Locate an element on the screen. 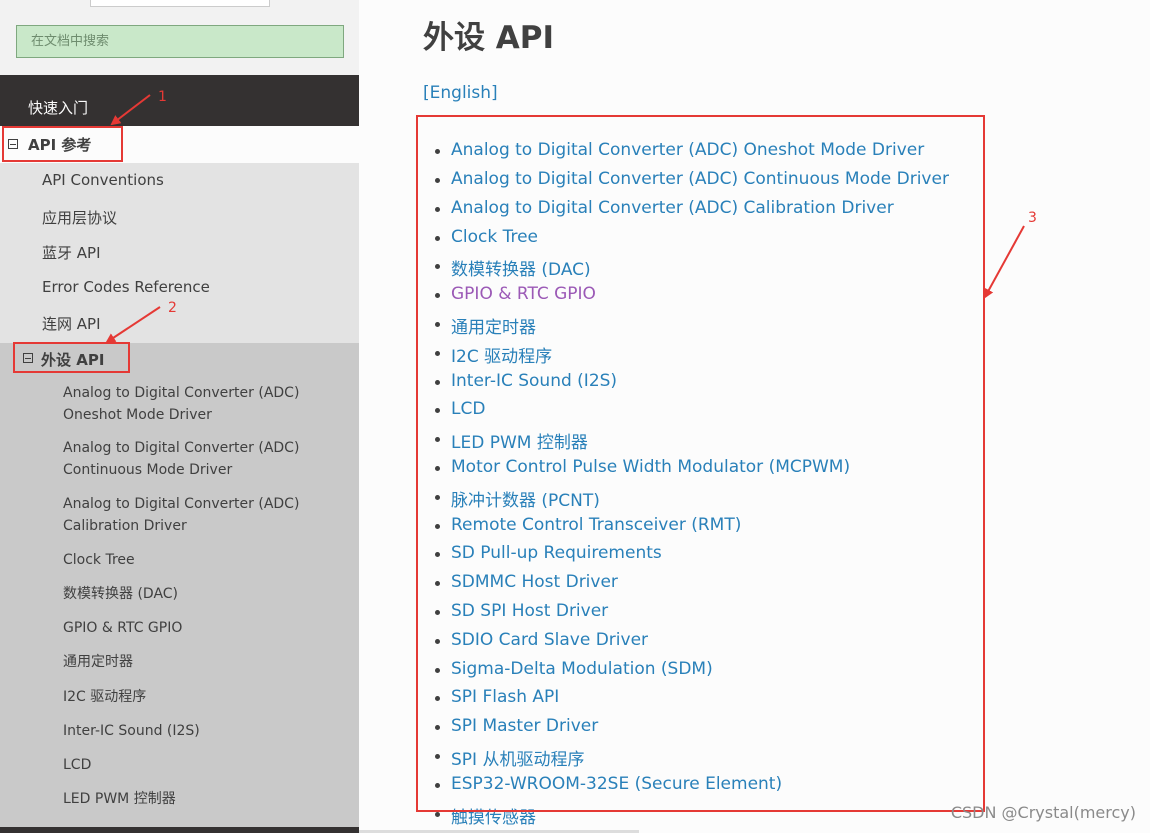  watermark: CSDN @Crystal(mercy) is located at coordinates (1043, 812).